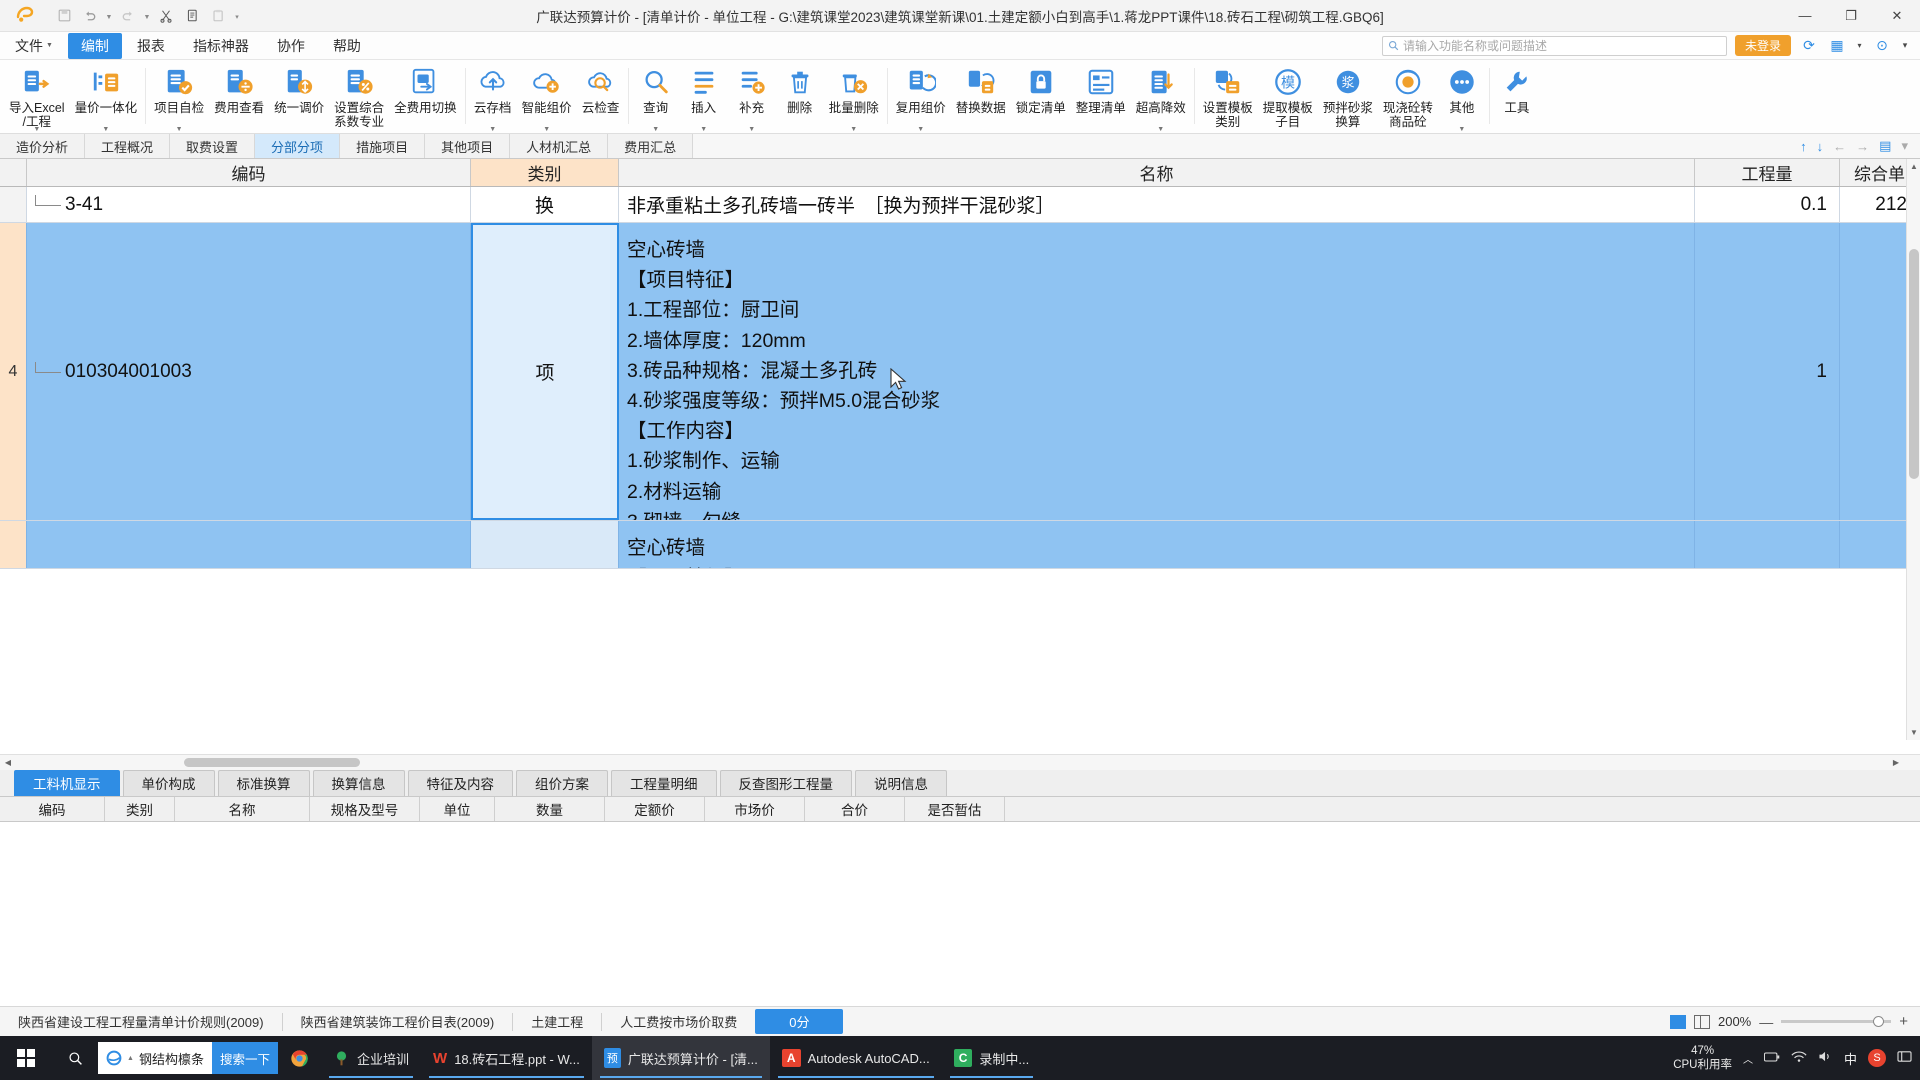  What do you see at coordinates (151, 46) in the screenshot?
I see `menu-item-report: 报表` at bounding box center [151, 46].